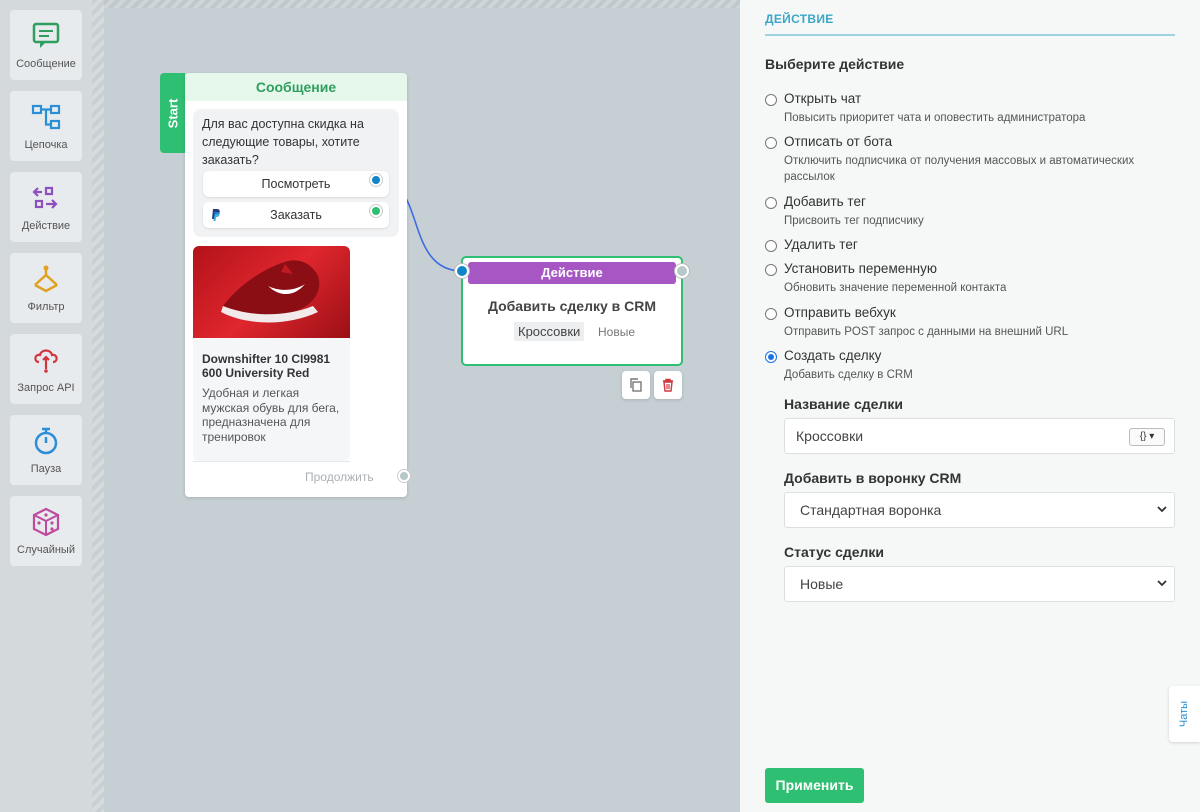 The width and height of the screenshot is (1200, 812). Describe the element at coordinates (970, 35) in the screenshot. I see `panel-header-divider` at that location.